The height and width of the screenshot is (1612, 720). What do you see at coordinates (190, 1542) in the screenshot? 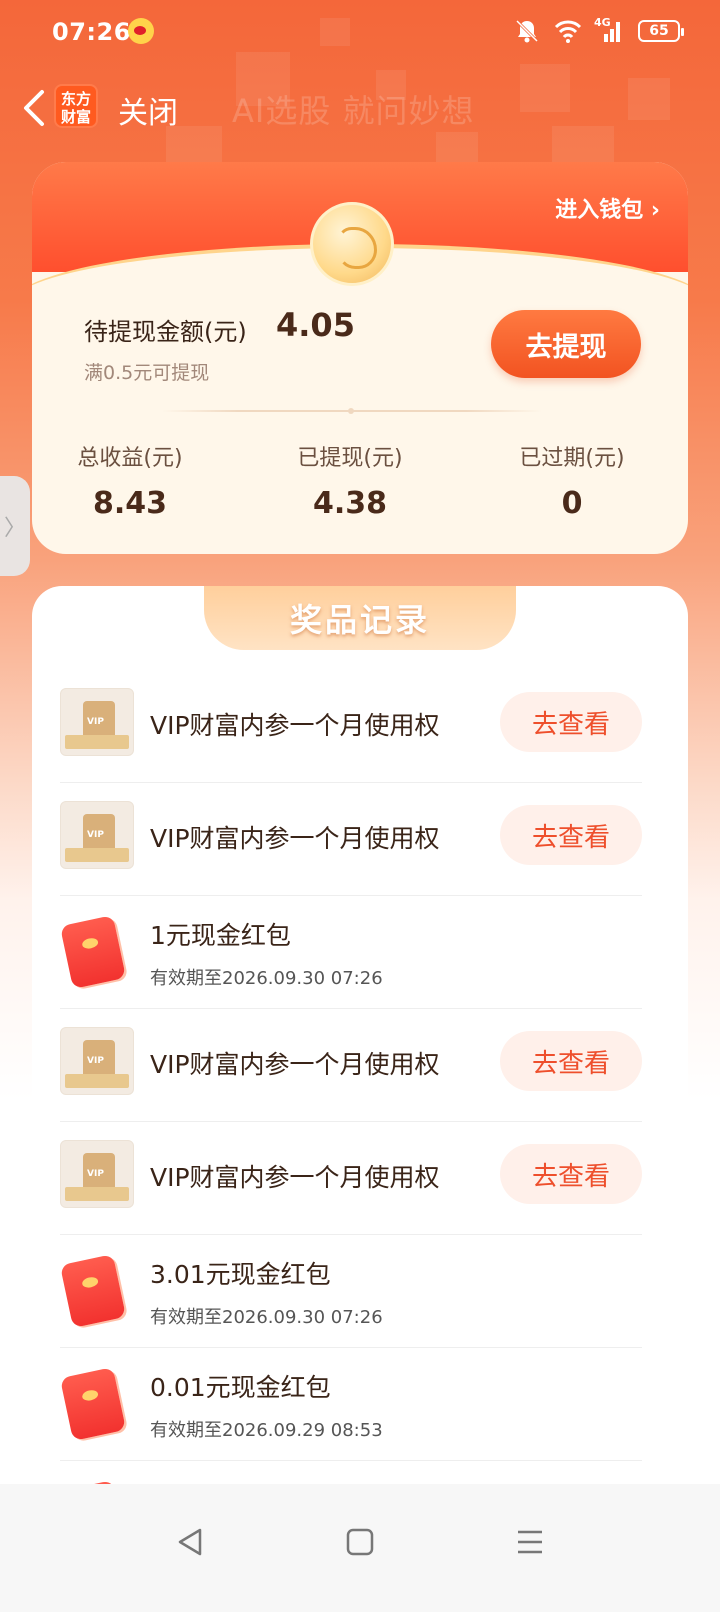
I see `back-triangle-icon` at bounding box center [190, 1542].